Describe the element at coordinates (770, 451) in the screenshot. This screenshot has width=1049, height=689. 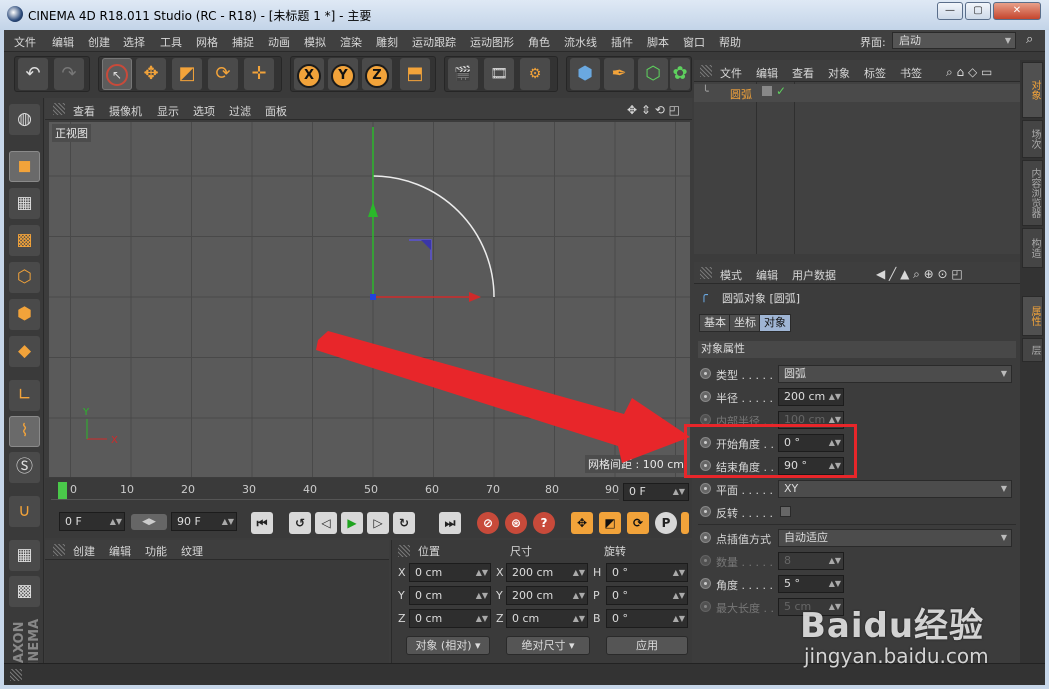
I see `annotation-highlight-box` at that location.